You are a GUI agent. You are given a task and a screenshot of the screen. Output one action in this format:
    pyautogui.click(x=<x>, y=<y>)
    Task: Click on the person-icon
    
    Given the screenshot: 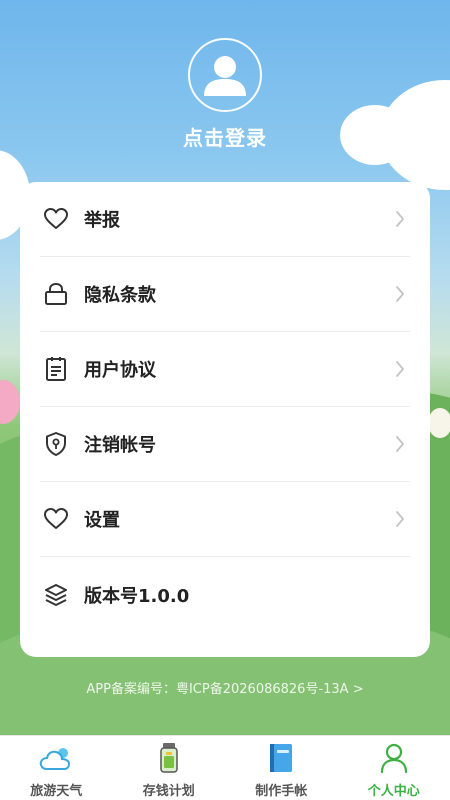 What is the action you would take?
    pyautogui.click(x=394, y=758)
    